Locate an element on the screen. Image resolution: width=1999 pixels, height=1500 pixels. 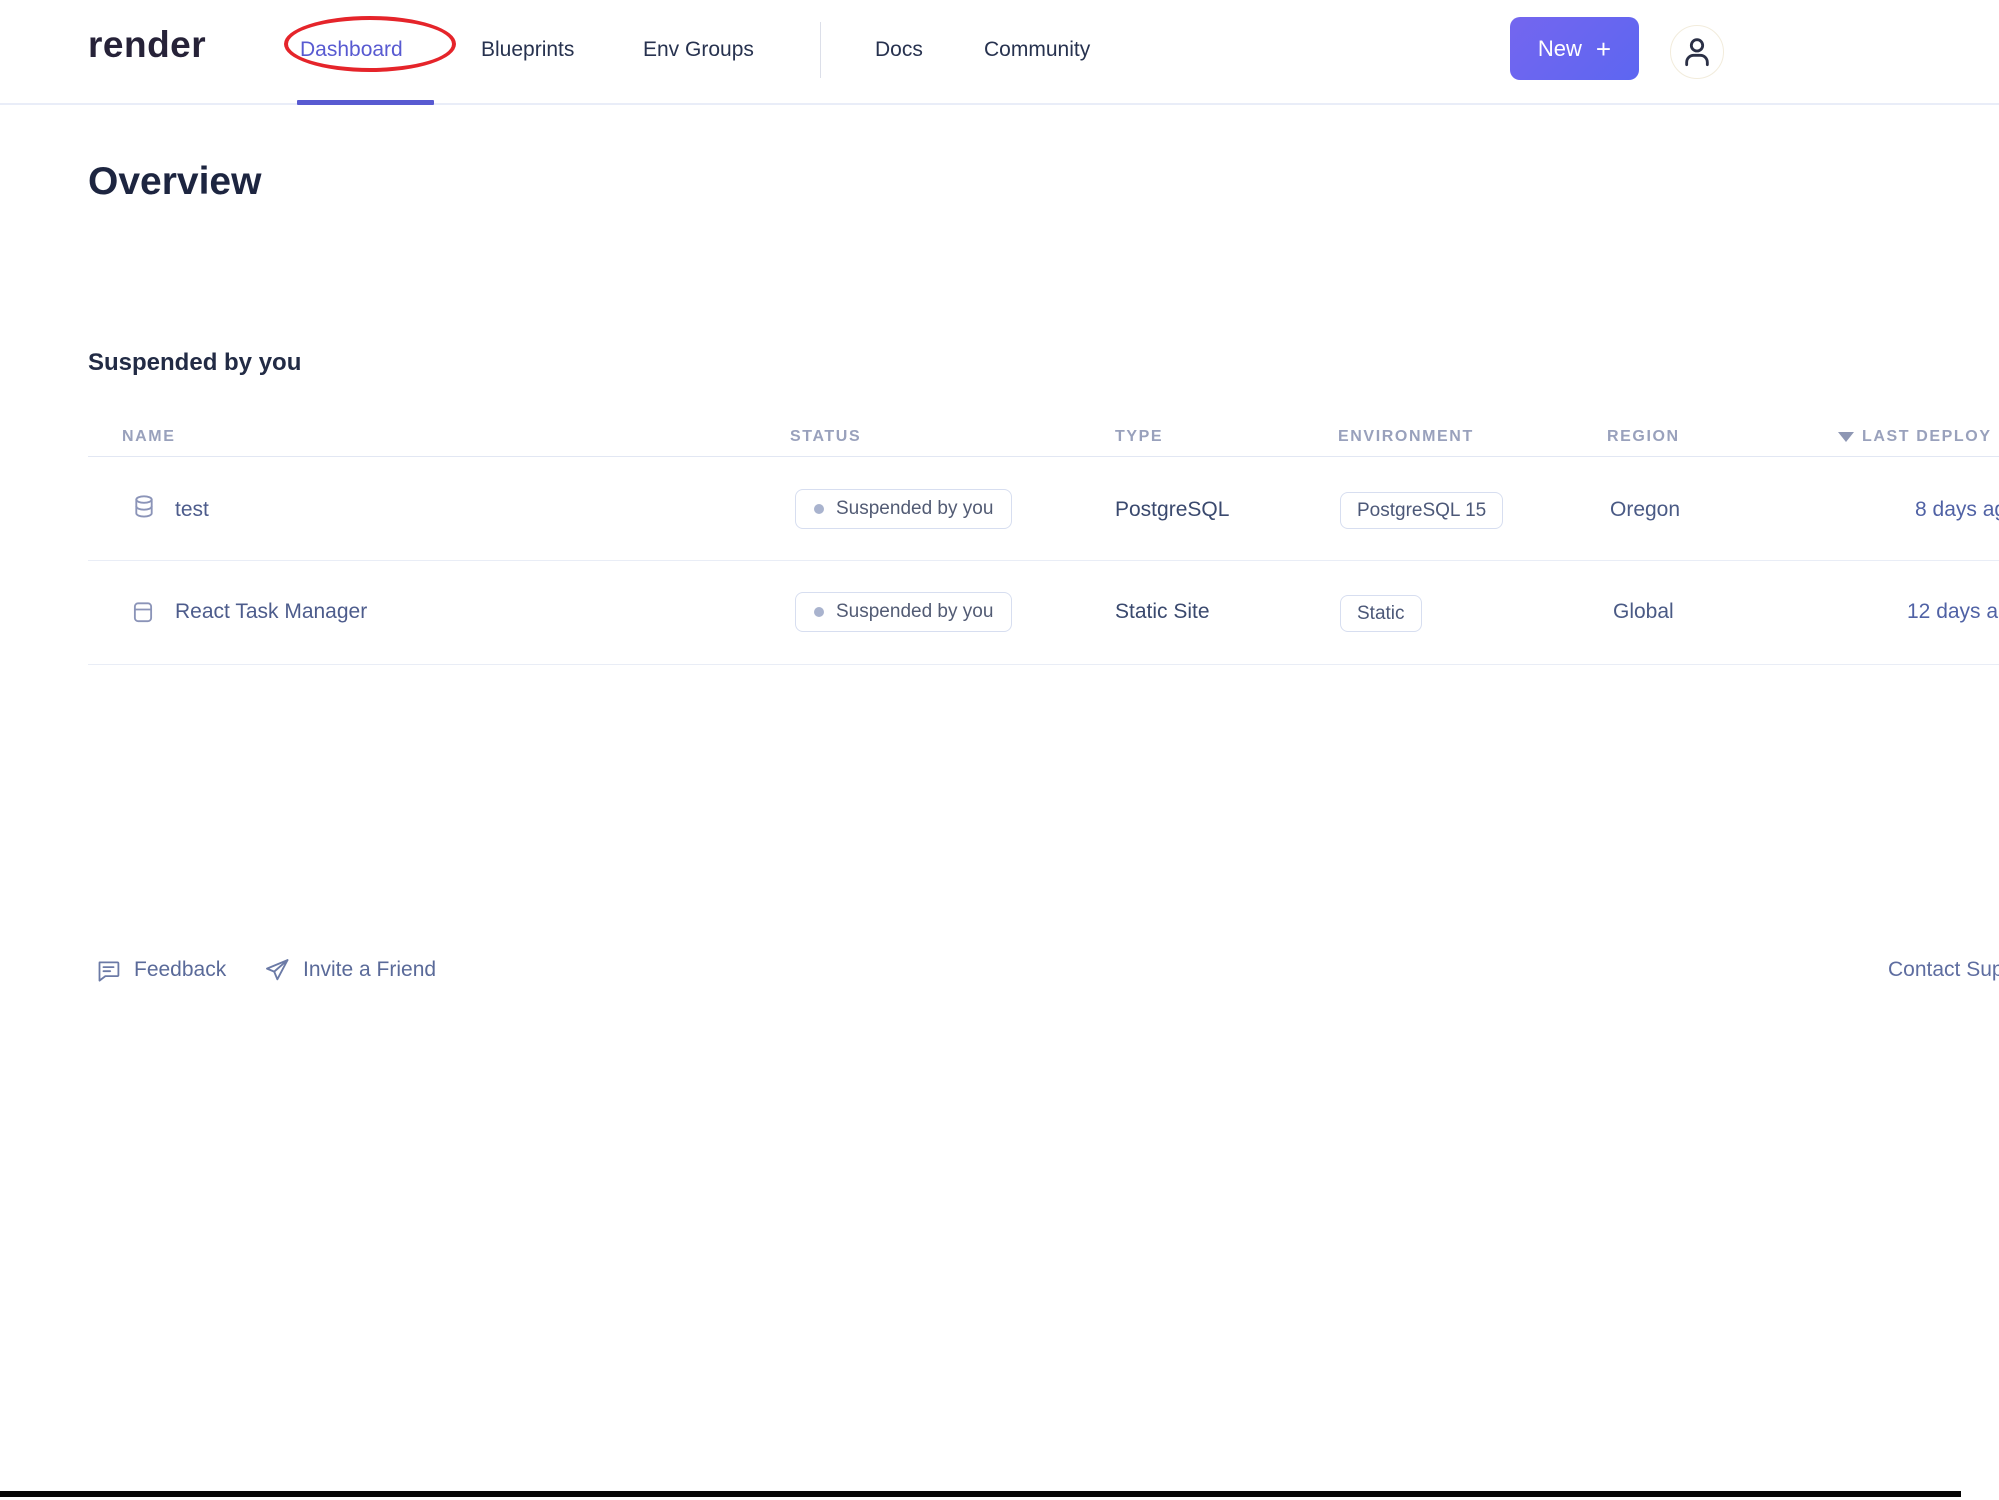
invite-friend-label: Invite a Friend is located at coordinates (370, 969).